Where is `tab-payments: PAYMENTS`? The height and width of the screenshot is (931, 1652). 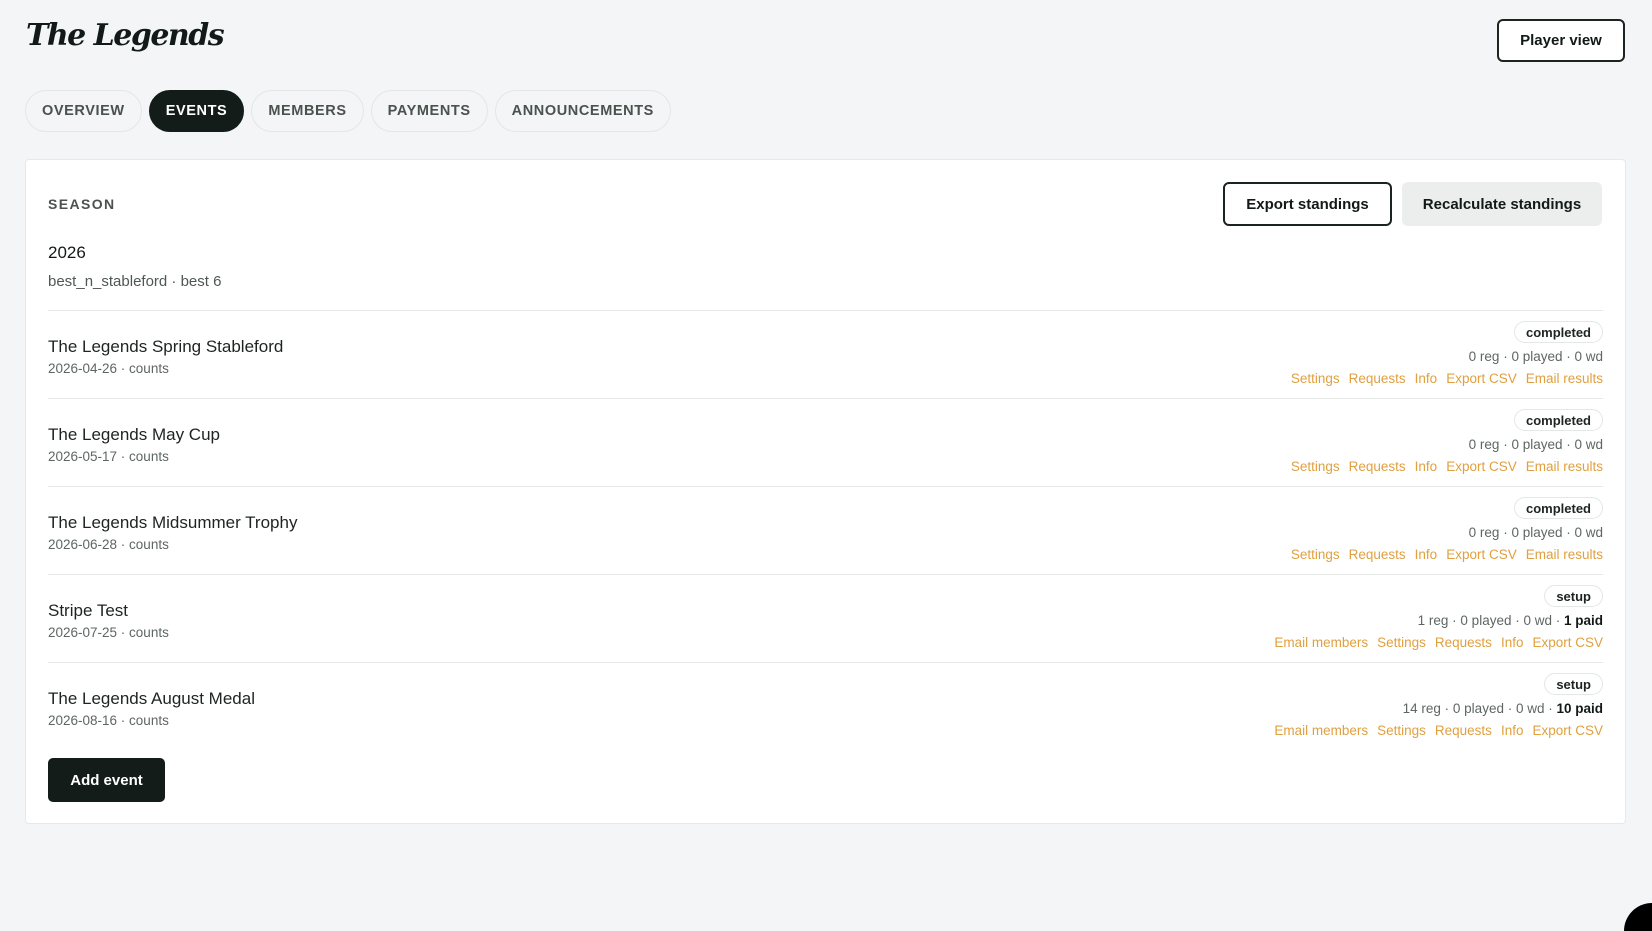
tab-payments: PAYMENTS is located at coordinates (429, 111).